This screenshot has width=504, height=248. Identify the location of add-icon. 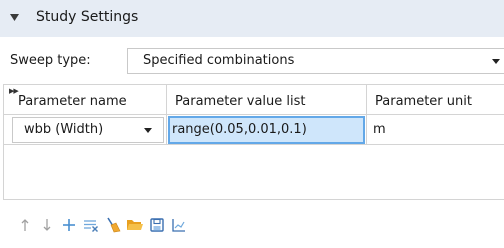
(69, 225).